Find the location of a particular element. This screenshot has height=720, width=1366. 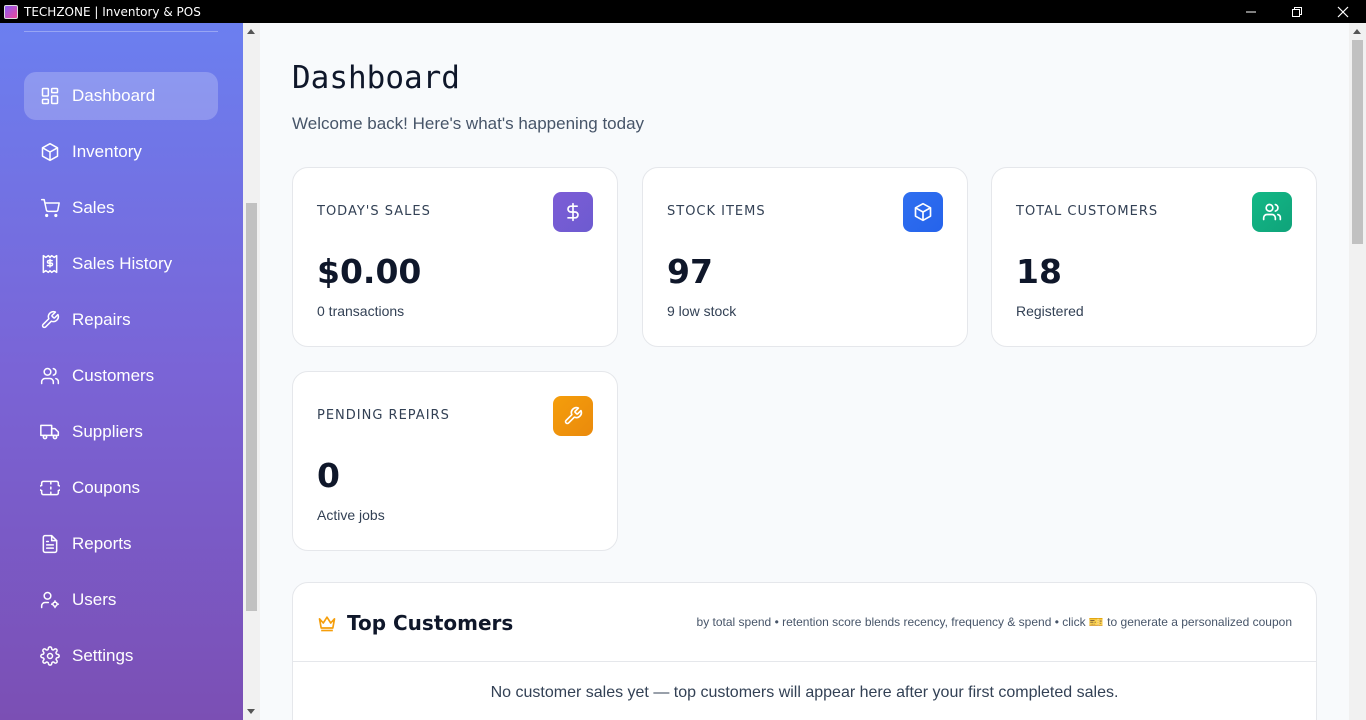

sidebar-item-suppliers: Suppliers is located at coordinates (121, 432).